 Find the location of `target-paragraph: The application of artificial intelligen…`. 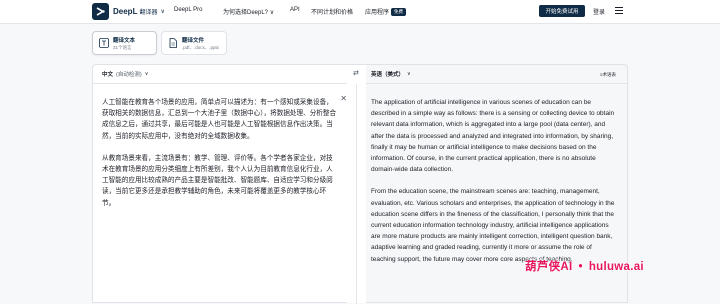

target-paragraph: The application of artificial intelligen… is located at coordinates (493, 136).